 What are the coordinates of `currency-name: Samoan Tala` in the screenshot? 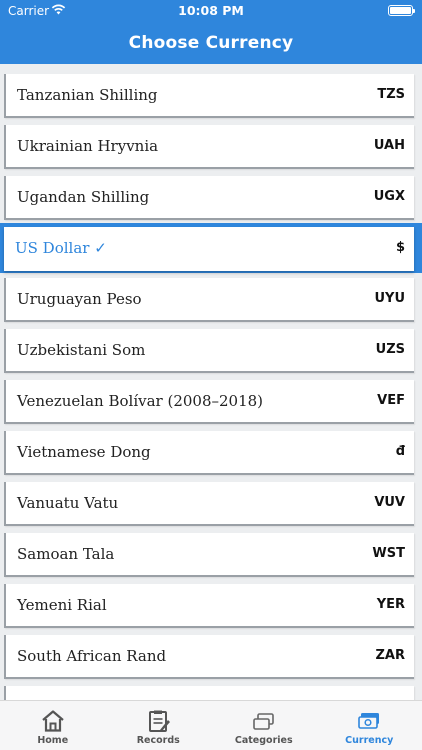 It's located at (66, 554).